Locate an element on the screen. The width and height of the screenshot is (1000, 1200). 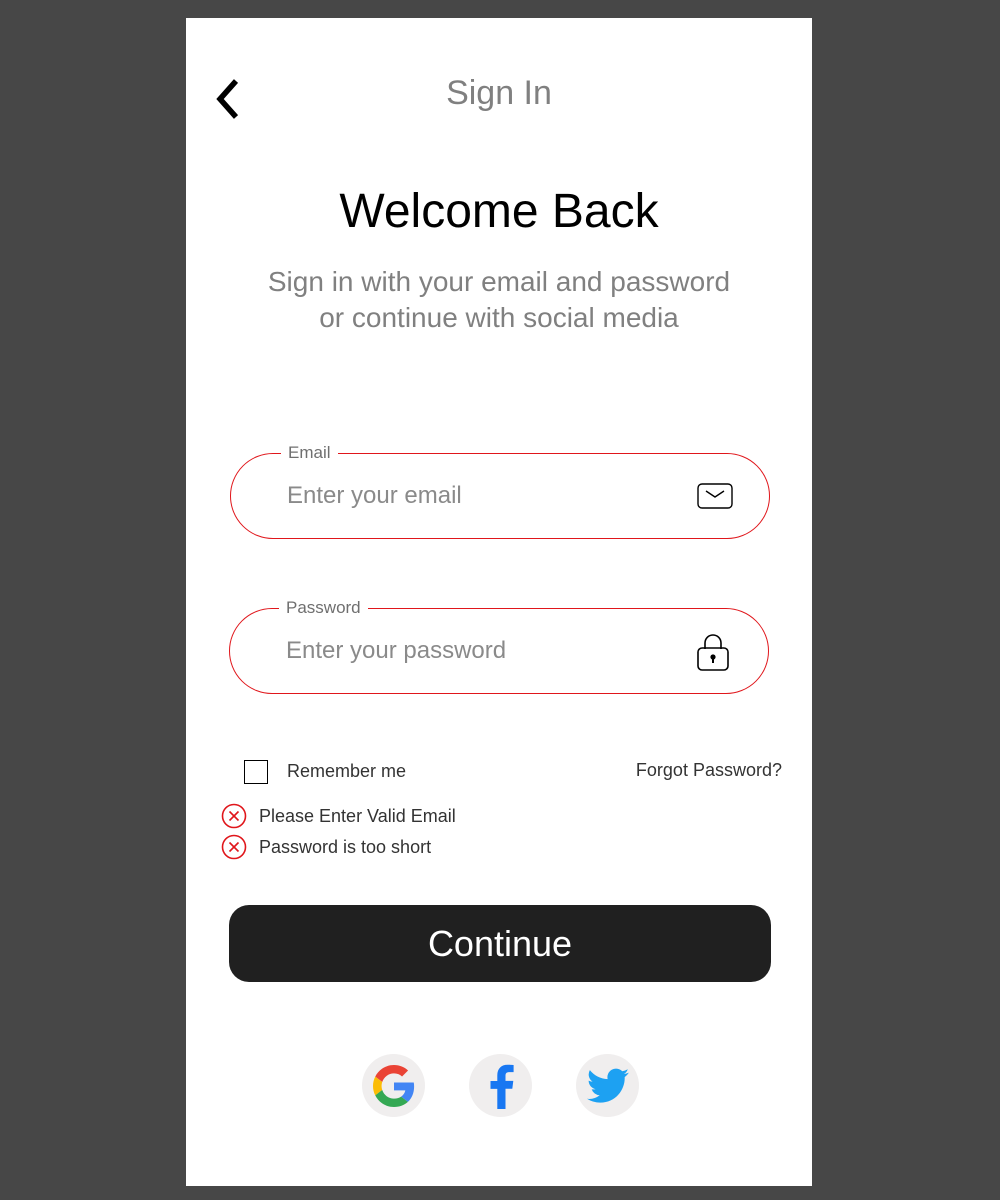
error-message-email: Please Enter Valid Email is located at coordinates (338, 816).